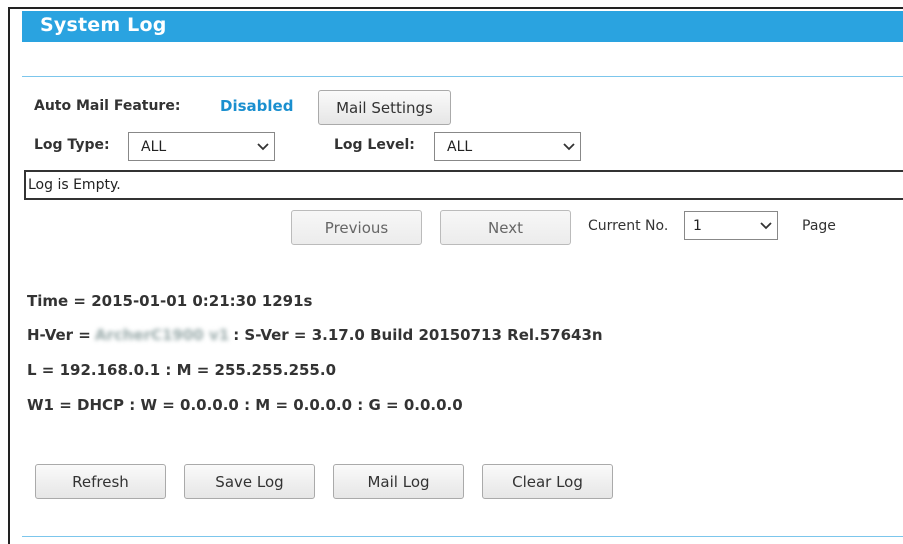 This screenshot has height=544, width=903. Describe the element at coordinates (257, 106) in the screenshot. I see `auto-mail-status: Disabled` at that location.